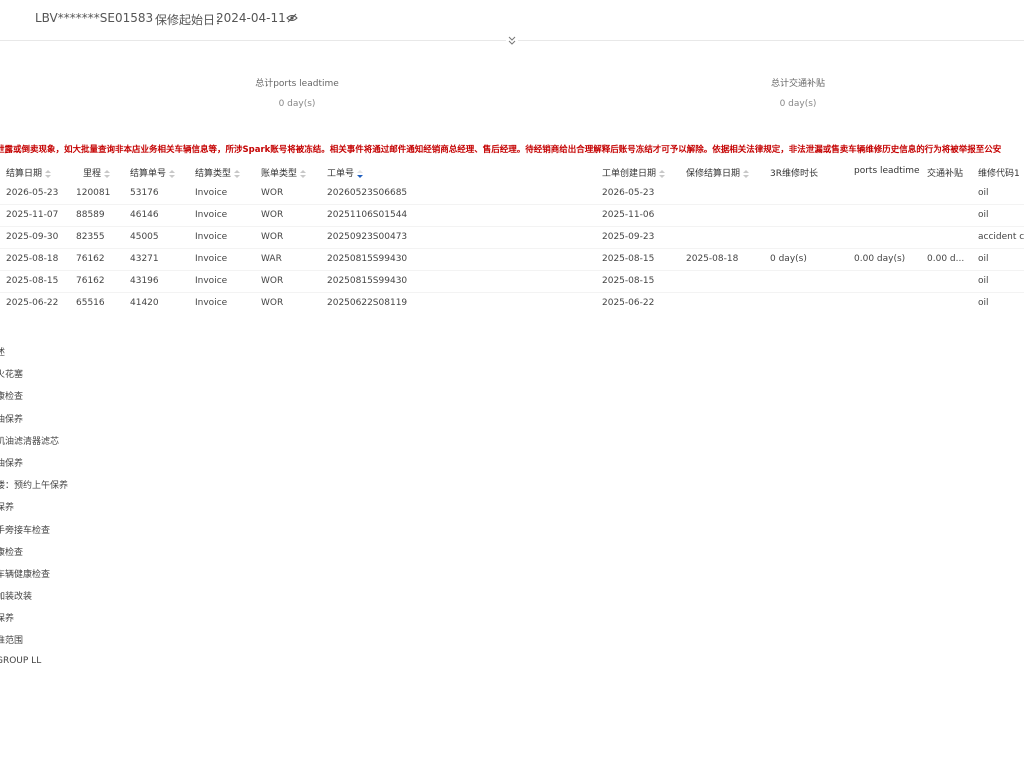 The height and width of the screenshot is (768, 1024). I want to click on column-header-traffic-subsidy: 交通补贴, so click(945, 174).